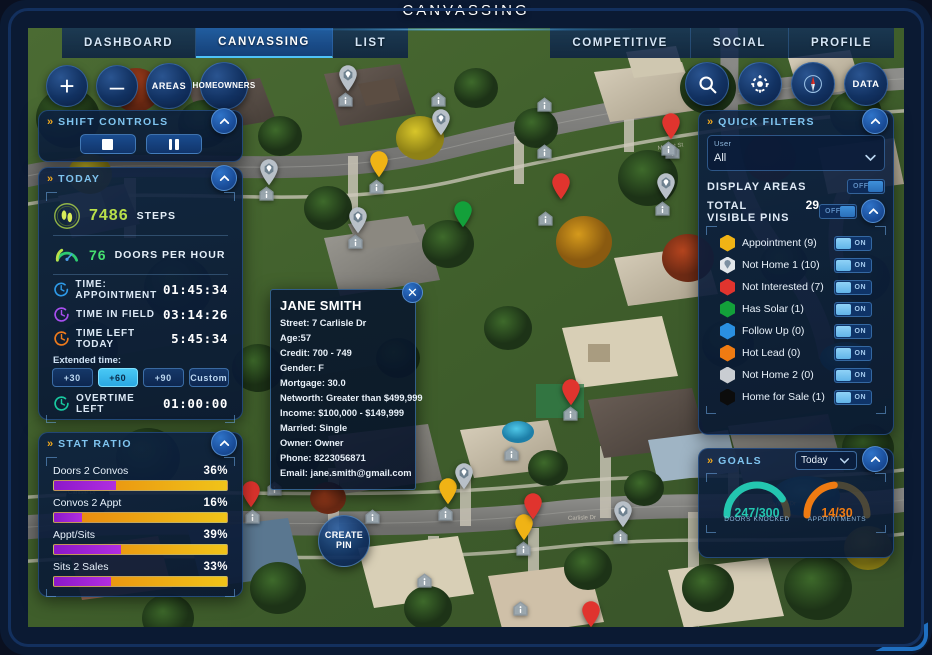 The image size is (932, 655). What do you see at coordinates (140, 144) in the screenshot?
I see `shift-buttons` at bounding box center [140, 144].